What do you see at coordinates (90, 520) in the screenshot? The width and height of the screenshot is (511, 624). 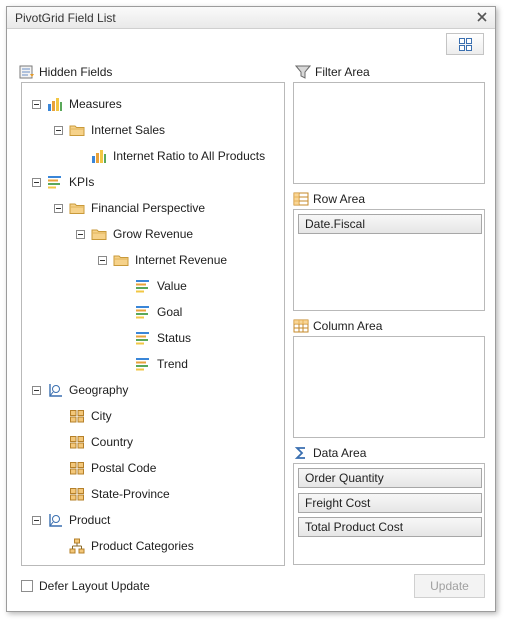 I see `tree-item-label: Product` at bounding box center [90, 520].